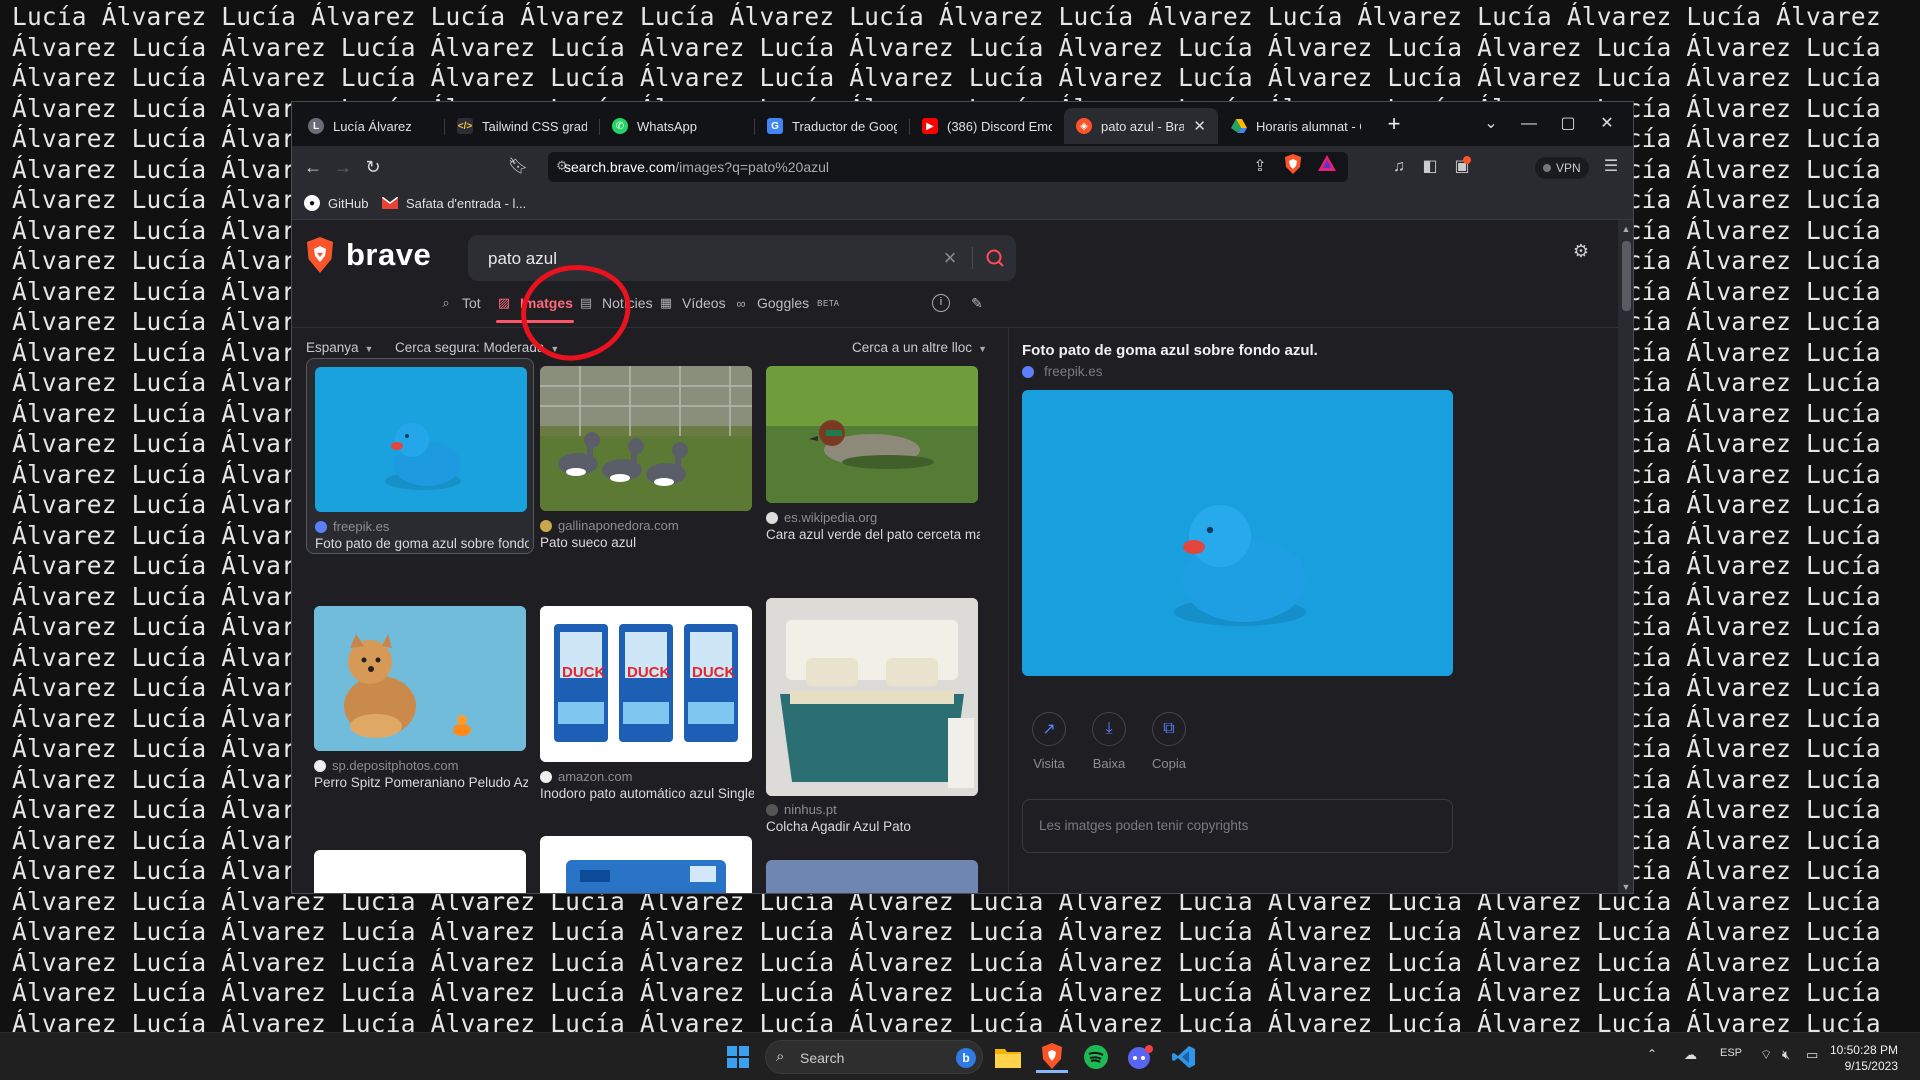  I want to click on tab-pato-azul-brave: ◈ pato azul - Brave ✕, so click(1141, 126).